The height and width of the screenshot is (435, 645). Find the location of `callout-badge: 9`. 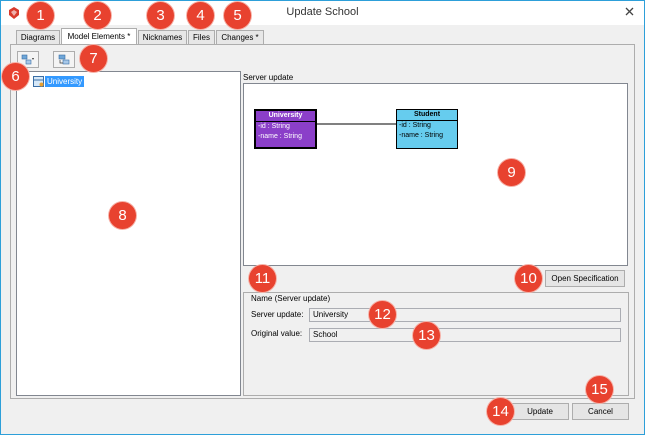

callout-badge: 9 is located at coordinates (511, 172).